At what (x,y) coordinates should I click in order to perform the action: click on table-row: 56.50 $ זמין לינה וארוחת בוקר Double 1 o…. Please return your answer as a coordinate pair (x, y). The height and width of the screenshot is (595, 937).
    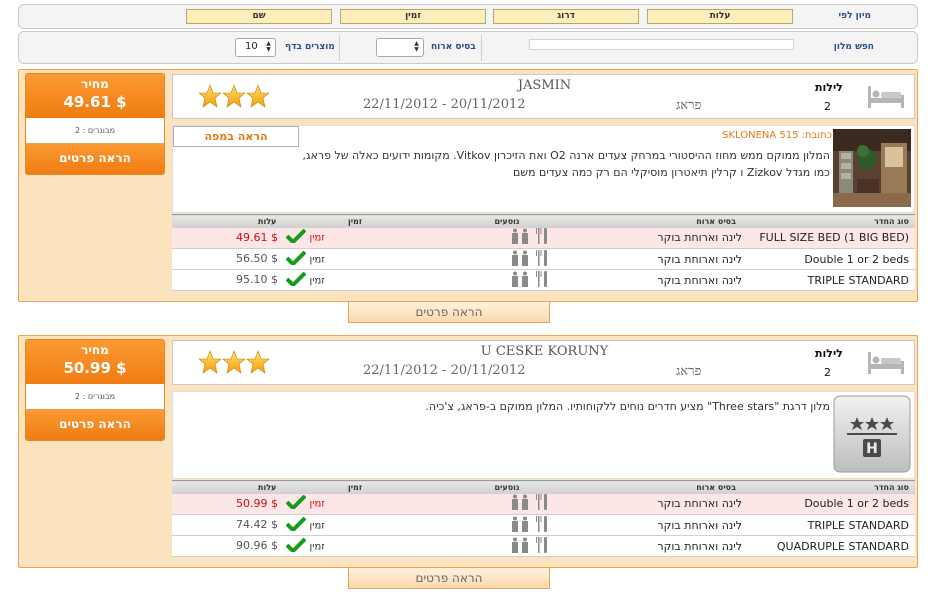
    Looking at the image, I should click on (543, 259).